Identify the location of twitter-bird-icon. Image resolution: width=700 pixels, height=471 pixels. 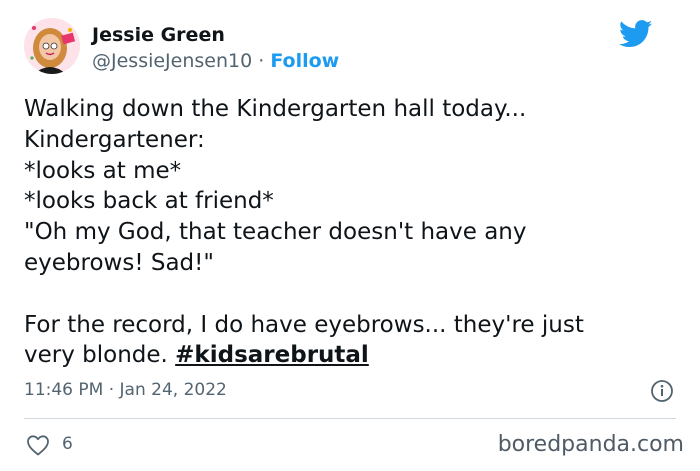
(636, 34).